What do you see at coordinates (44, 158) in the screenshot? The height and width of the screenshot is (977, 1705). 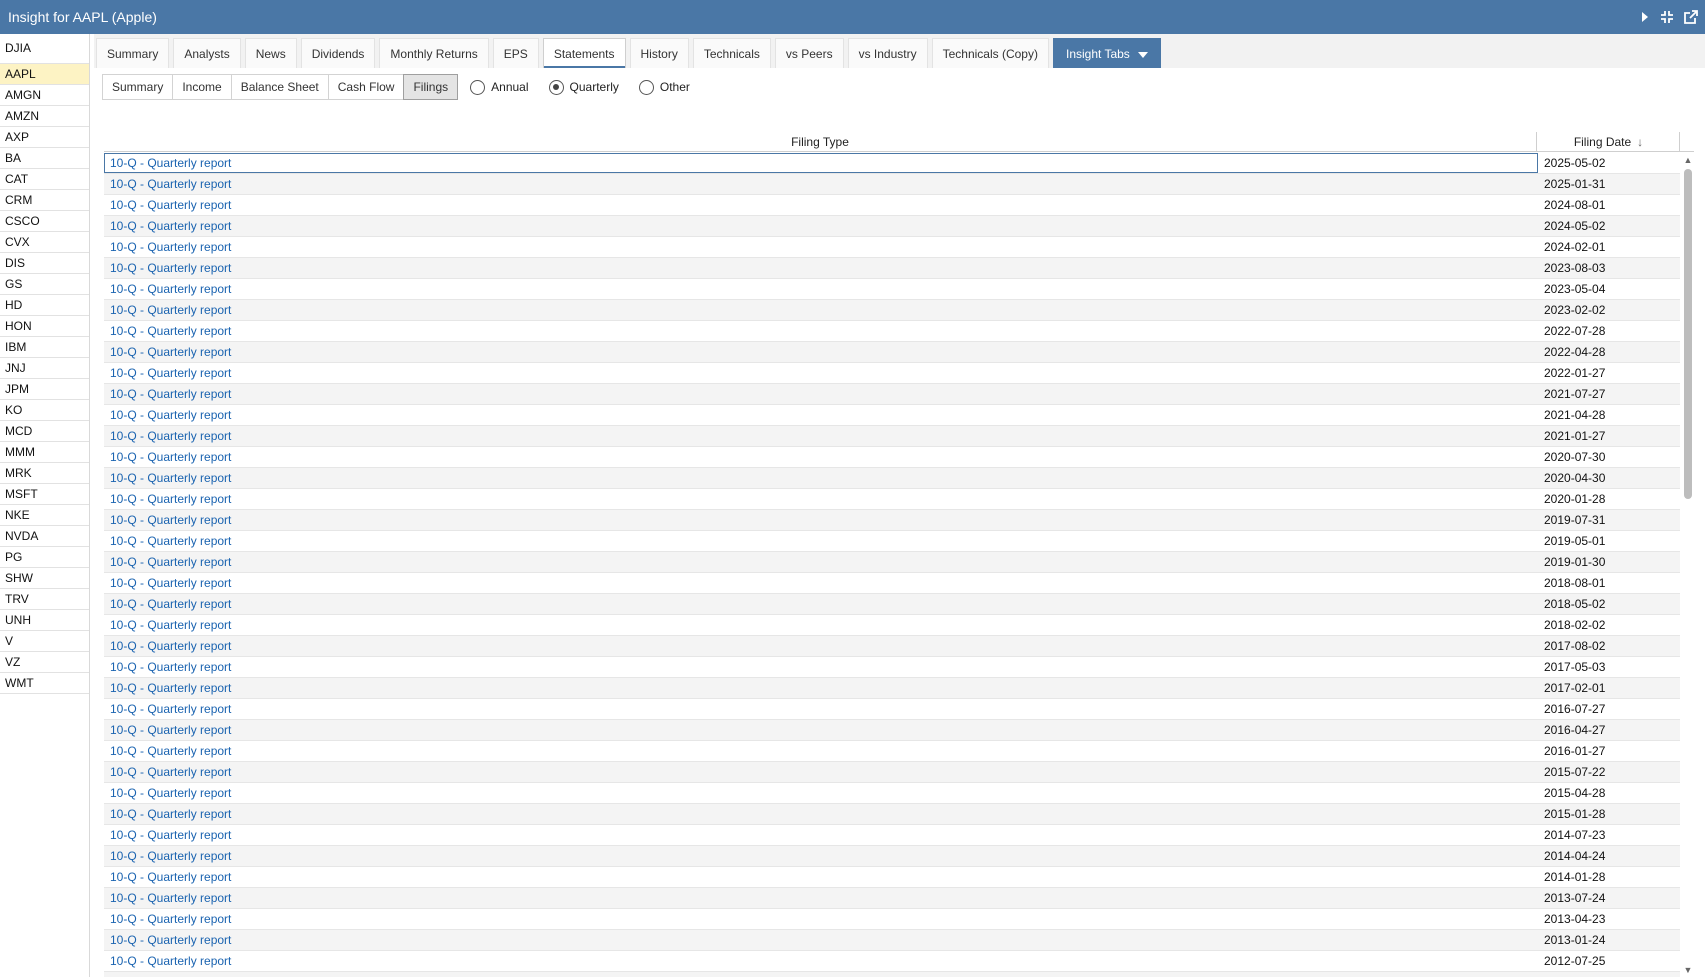 I see `symbol-item-ba: BA` at bounding box center [44, 158].